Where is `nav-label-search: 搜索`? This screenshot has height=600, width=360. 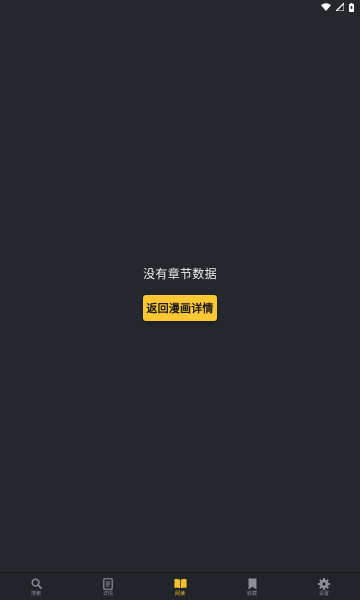 nav-label-search: 搜索 is located at coordinates (35, 594).